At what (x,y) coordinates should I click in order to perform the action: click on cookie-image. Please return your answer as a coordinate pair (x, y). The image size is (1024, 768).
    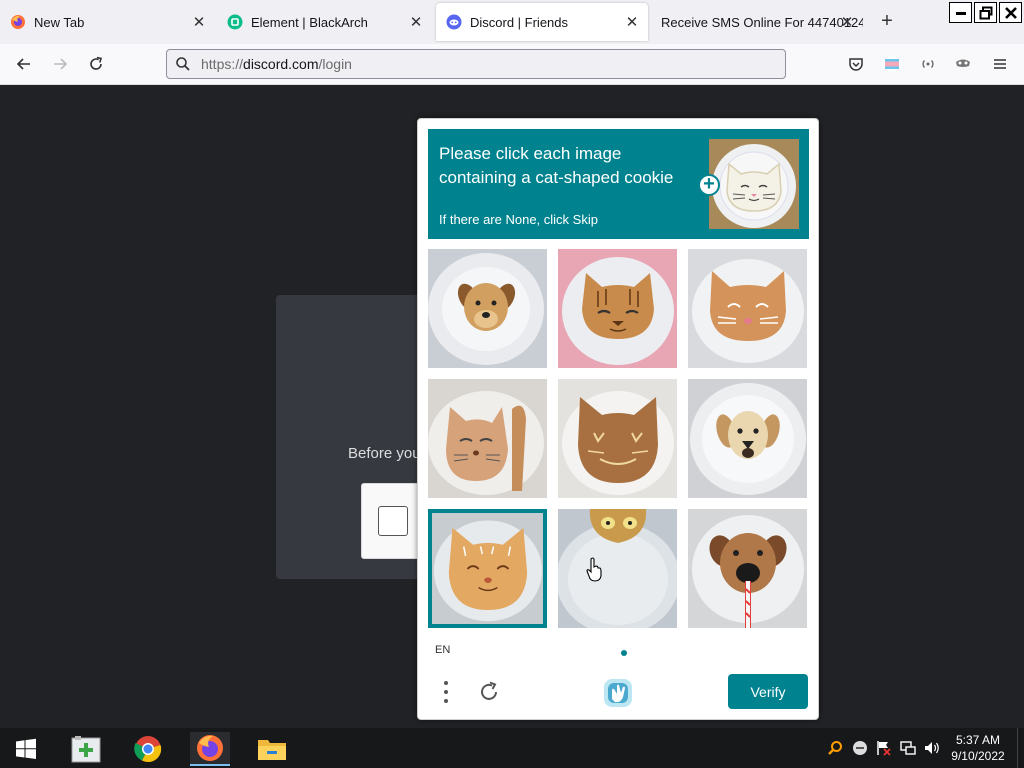
    Looking at the image, I should click on (617, 568).